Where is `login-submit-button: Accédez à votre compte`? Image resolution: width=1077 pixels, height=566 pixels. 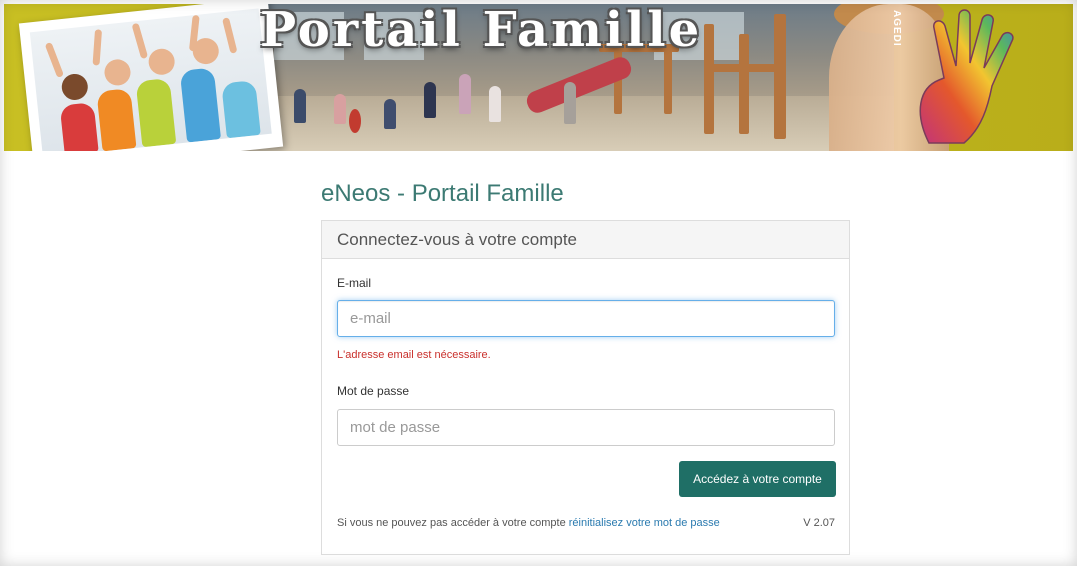
login-submit-button: Accédez à votre compte is located at coordinates (757, 479).